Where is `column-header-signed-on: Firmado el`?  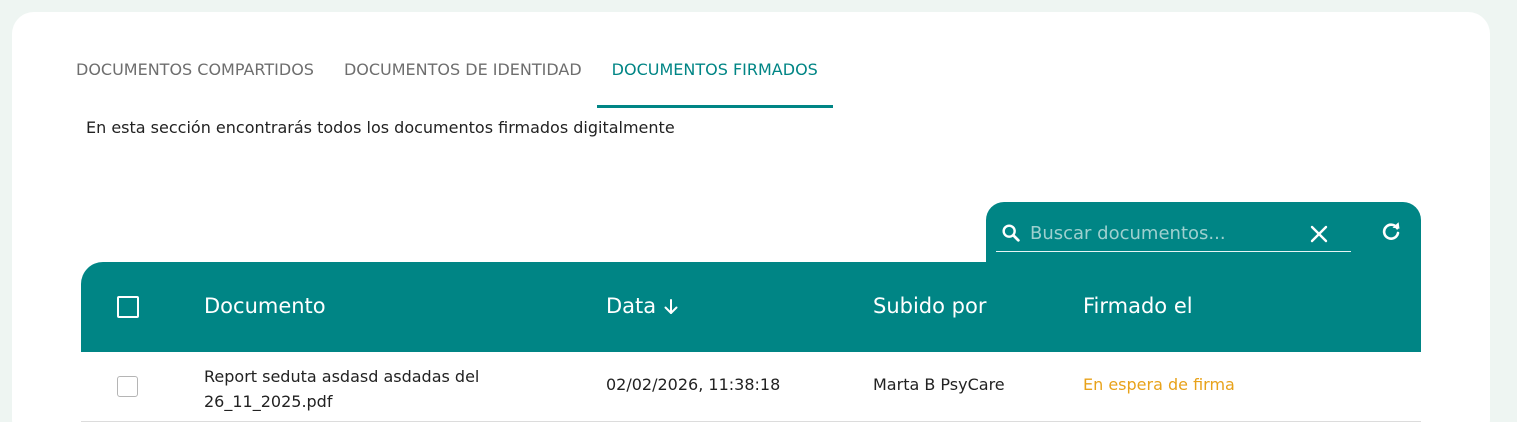
column-header-signed-on: Firmado el is located at coordinates (1138, 306).